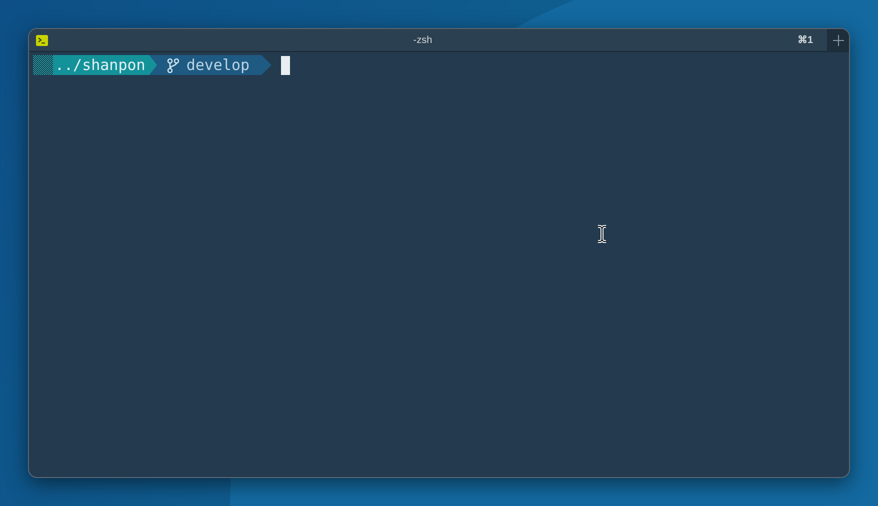 This screenshot has height=506, width=878. What do you see at coordinates (218, 65) in the screenshot?
I see `branch-name: develop` at bounding box center [218, 65].